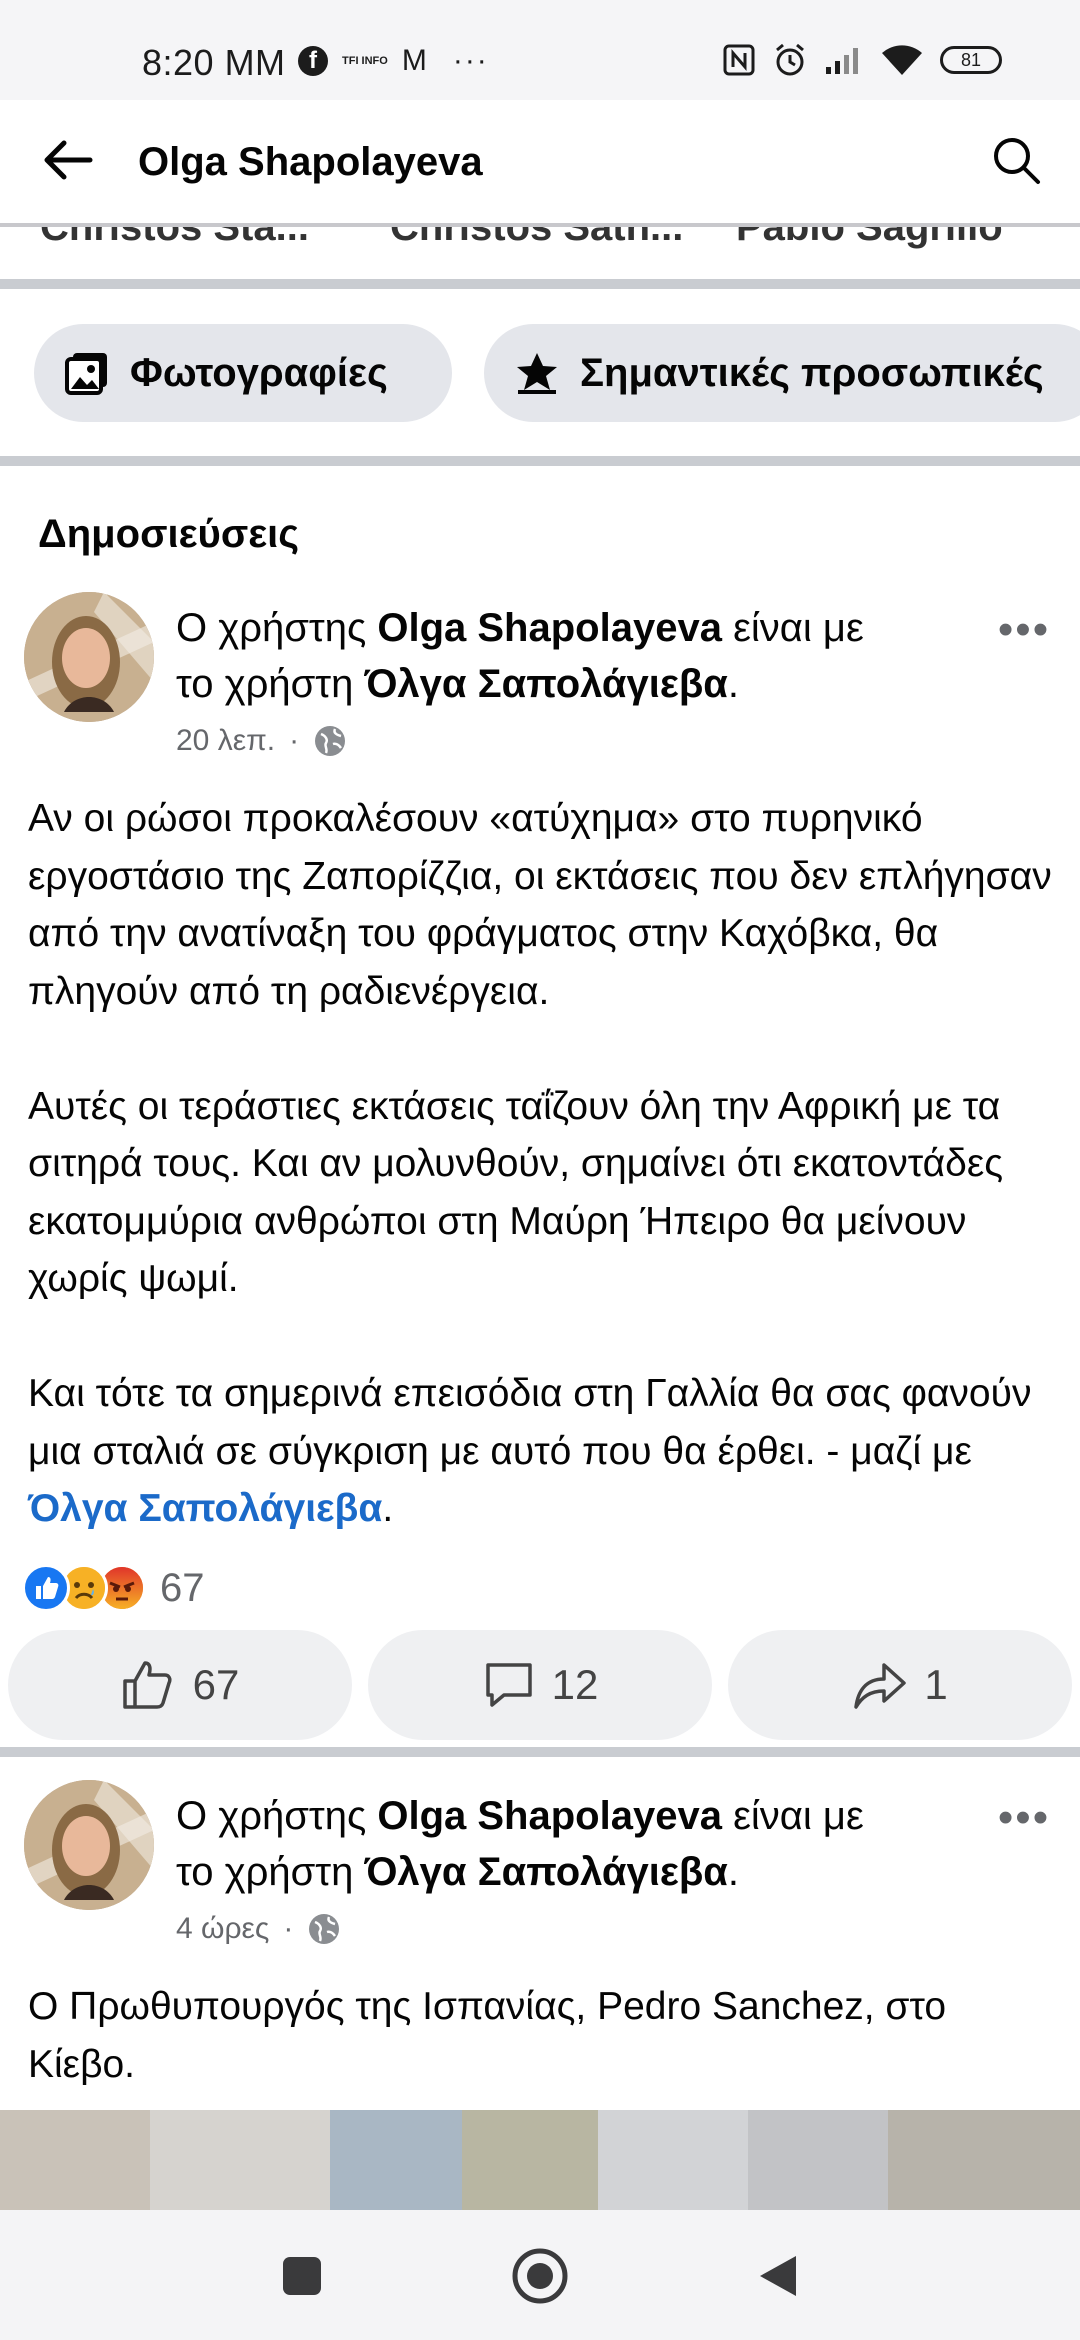 The height and width of the screenshot is (2340, 1080). Describe the element at coordinates (540, 50) in the screenshot. I see `status-bar: 8:20 MM f TFI INFO M ··· 81` at that location.